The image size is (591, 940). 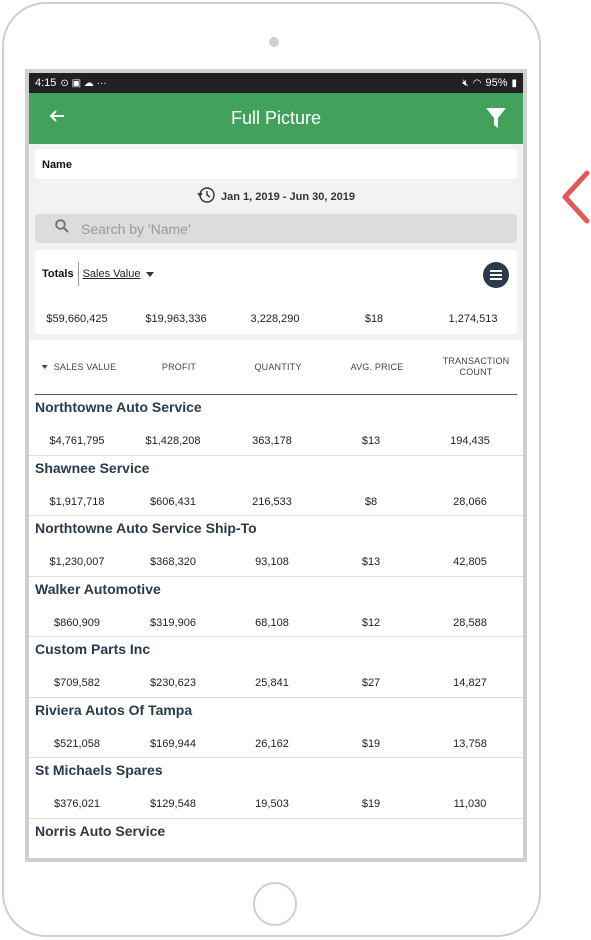 What do you see at coordinates (371, 501) in the screenshot?
I see `row-avg-price: $8` at bounding box center [371, 501].